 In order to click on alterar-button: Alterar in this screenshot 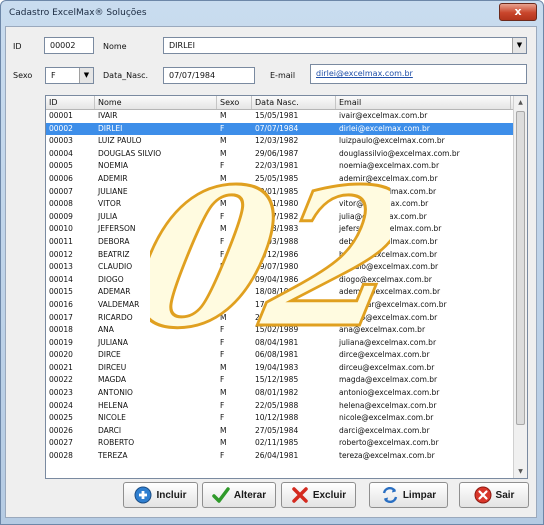, I will do `click(239, 495)`.